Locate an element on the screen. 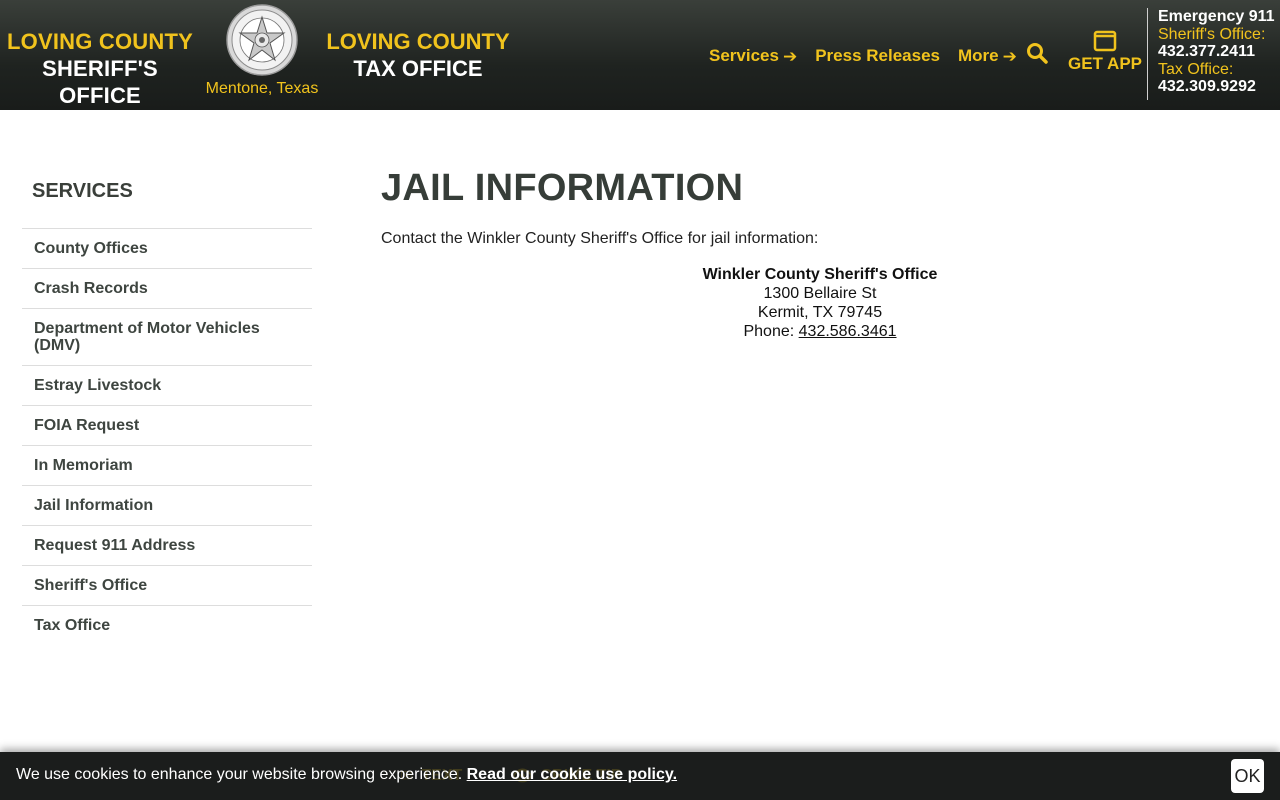  sidebar-title: SERVICES is located at coordinates (82, 191).